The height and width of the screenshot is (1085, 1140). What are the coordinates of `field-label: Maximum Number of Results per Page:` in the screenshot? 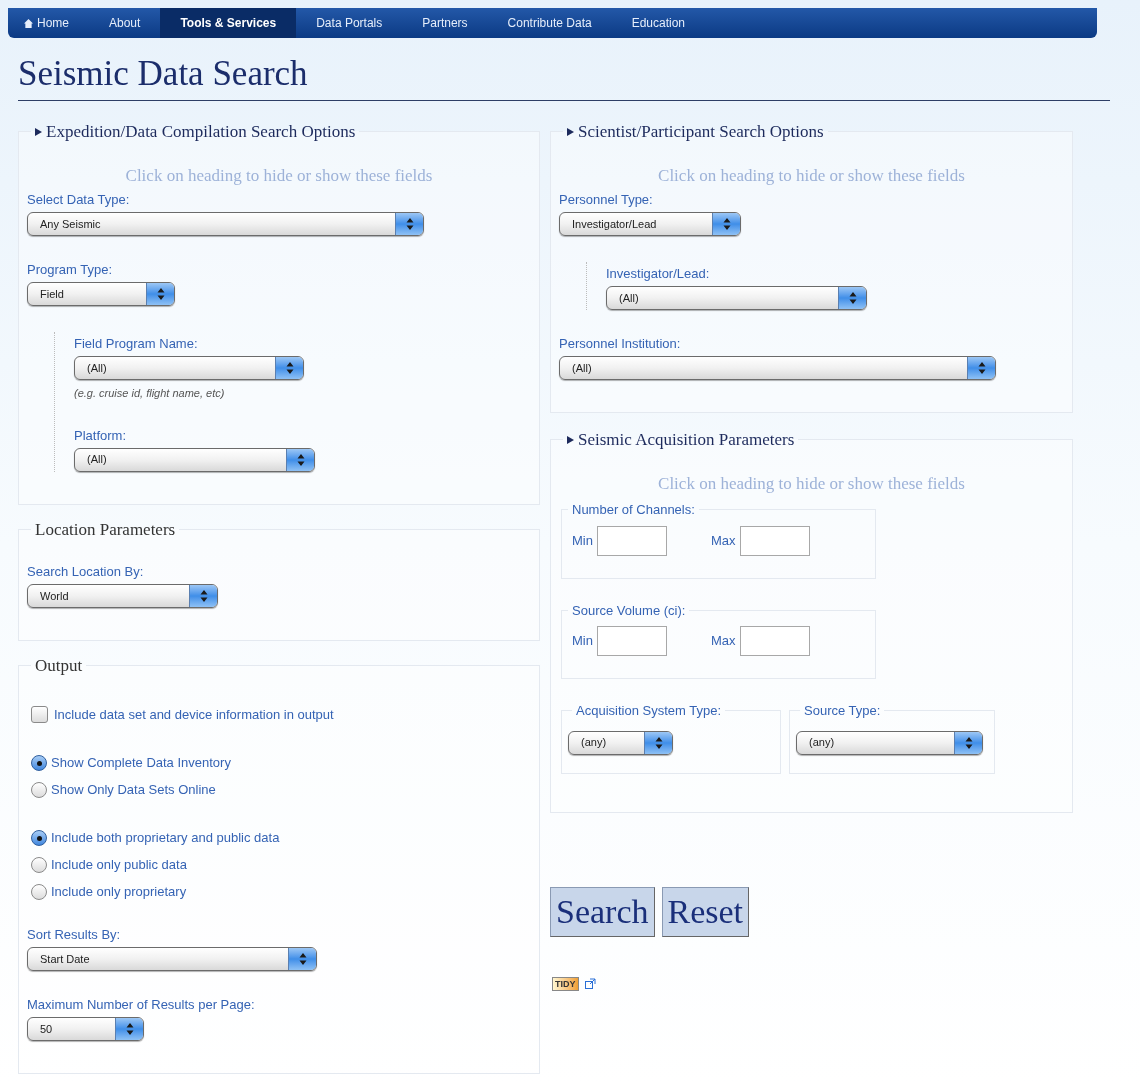 It's located at (141, 1005).